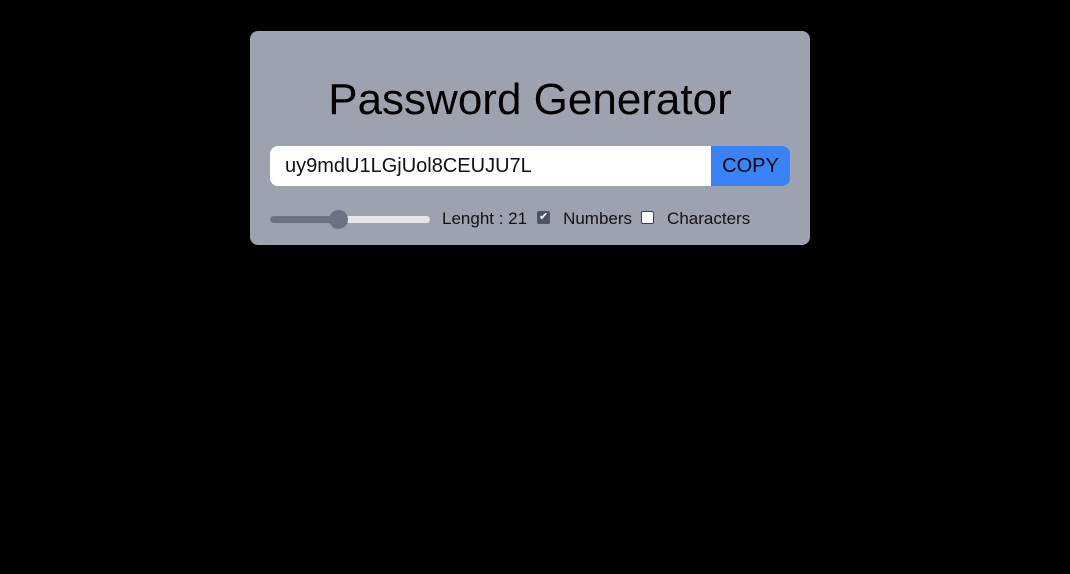 Image resolution: width=1070 pixels, height=574 pixels. I want to click on password-output-field, so click(490, 166).